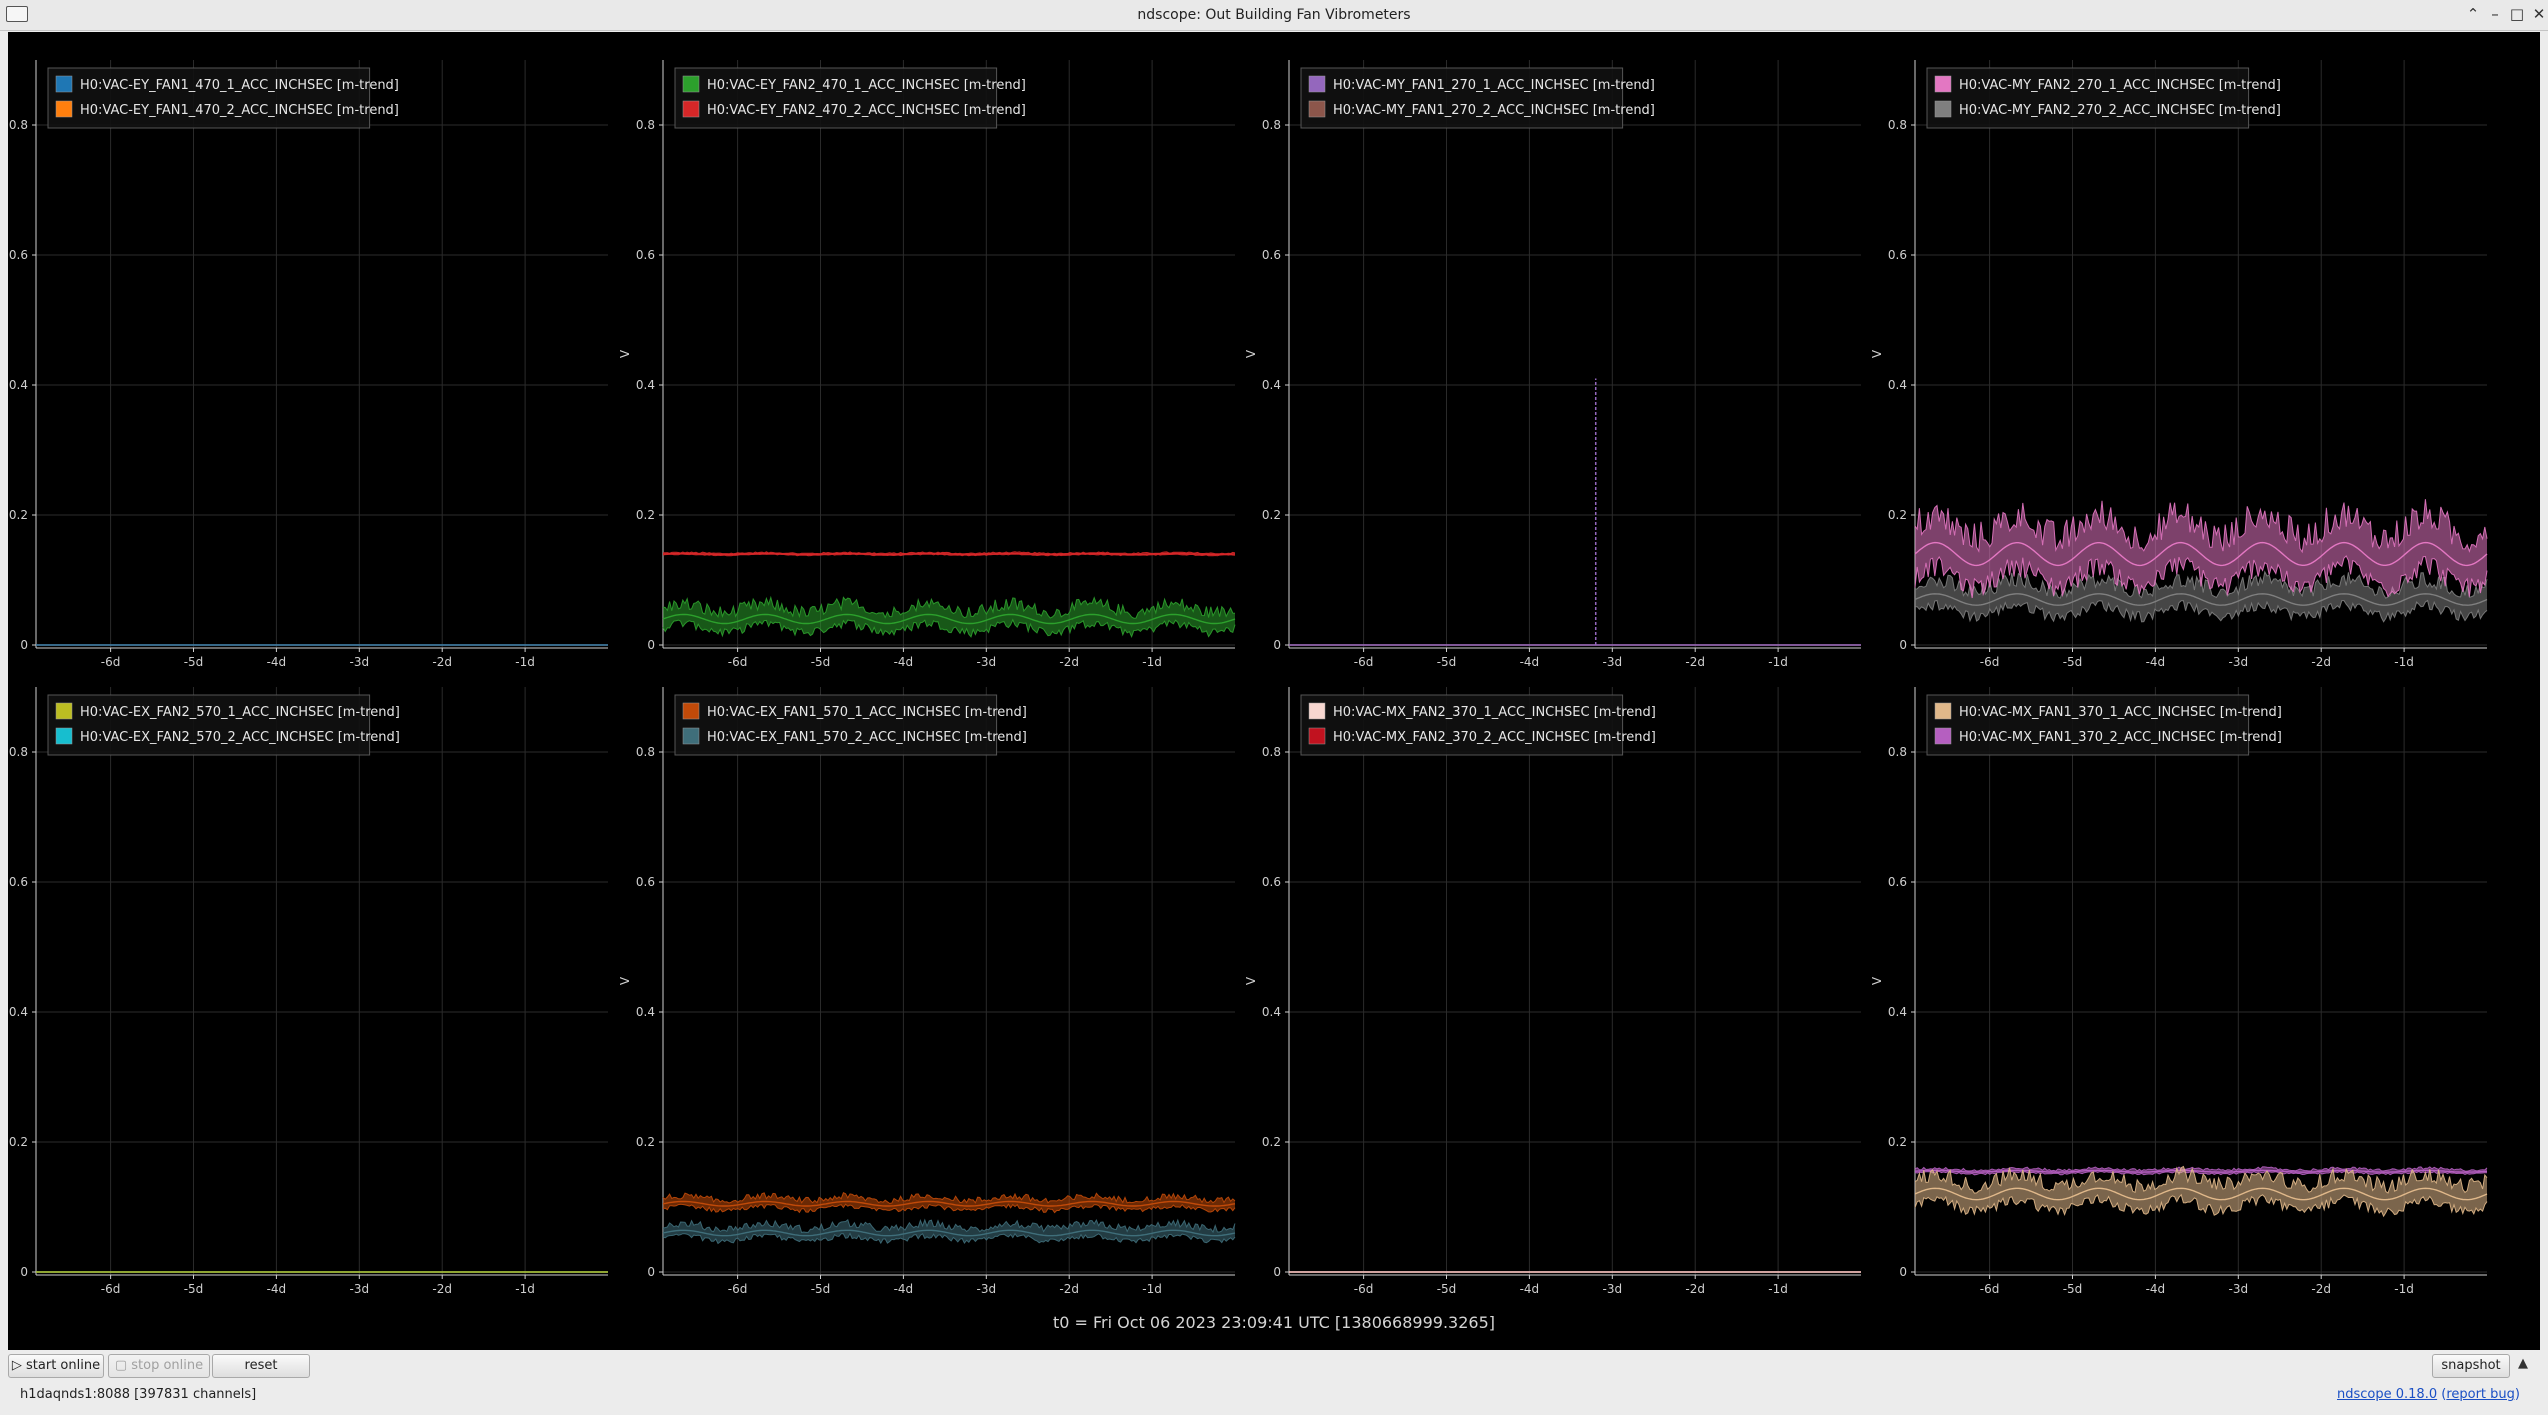 The height and width of the screenshot is (1415, 2548). I want to click on snapshot-button: snapshot, so click(2471, 1366).